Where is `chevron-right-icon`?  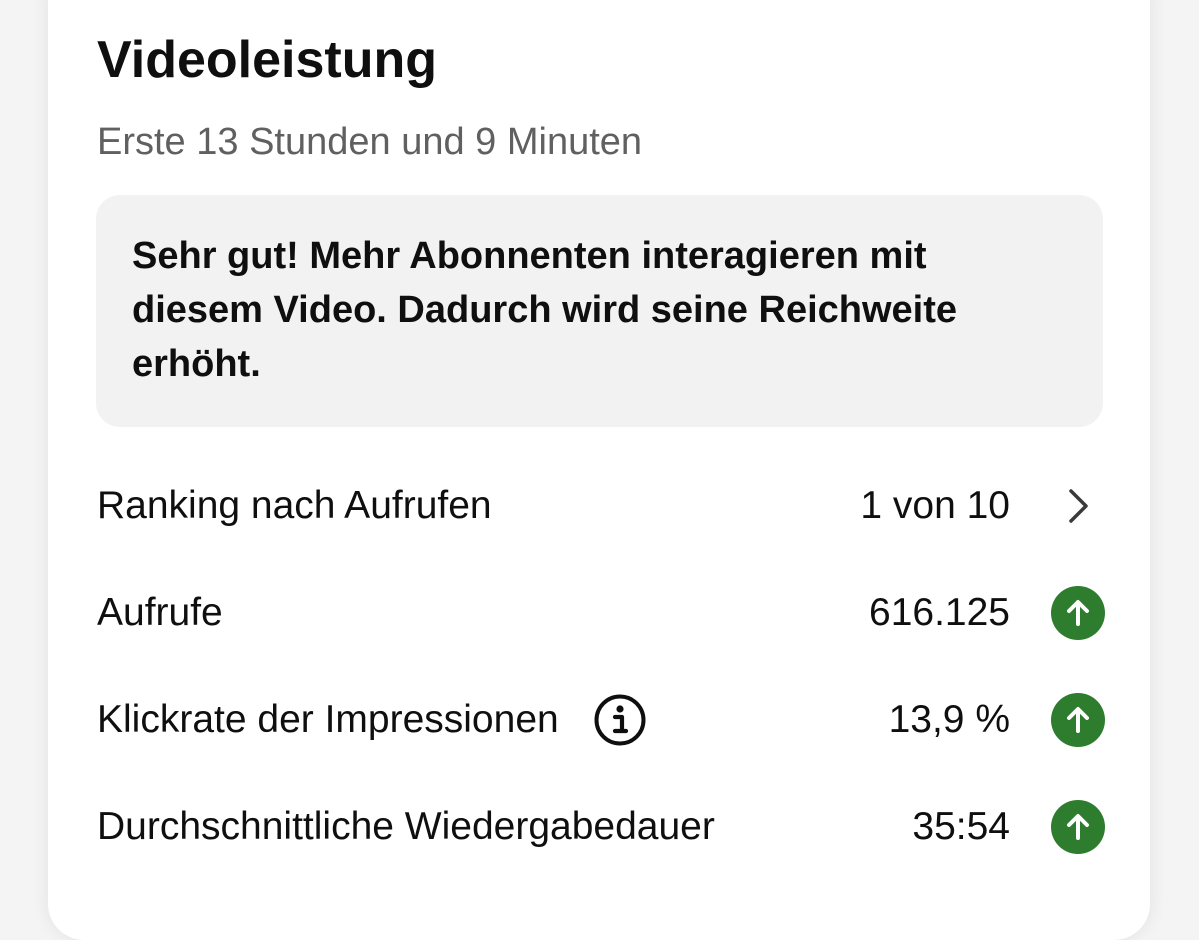
chevron-right-icon is located at coordinates (1078, 506).